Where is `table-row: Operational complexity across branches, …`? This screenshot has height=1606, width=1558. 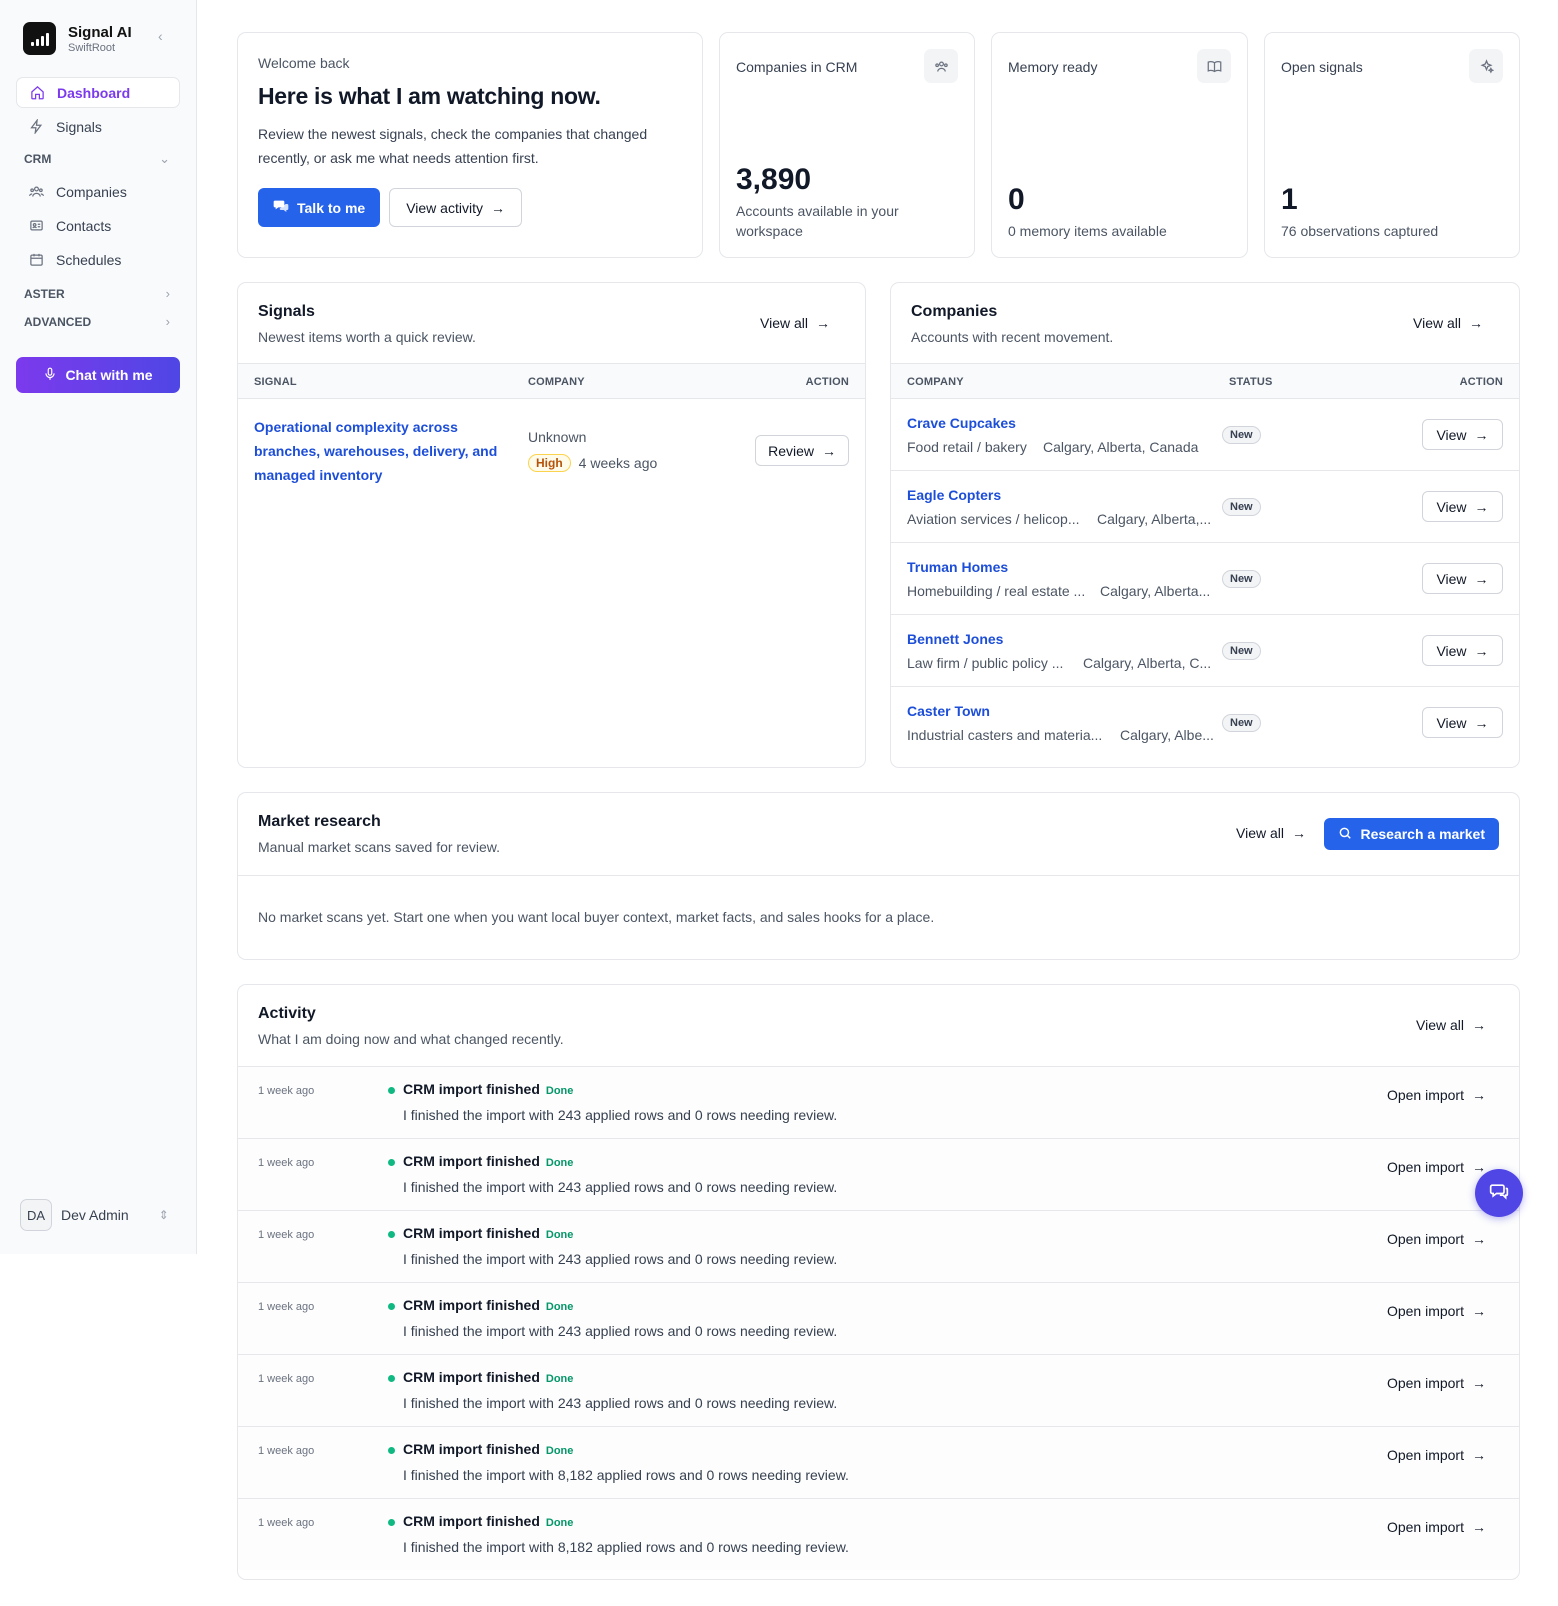
table-row: Operational complexity across branches, … is located at coordinates (551, 449).